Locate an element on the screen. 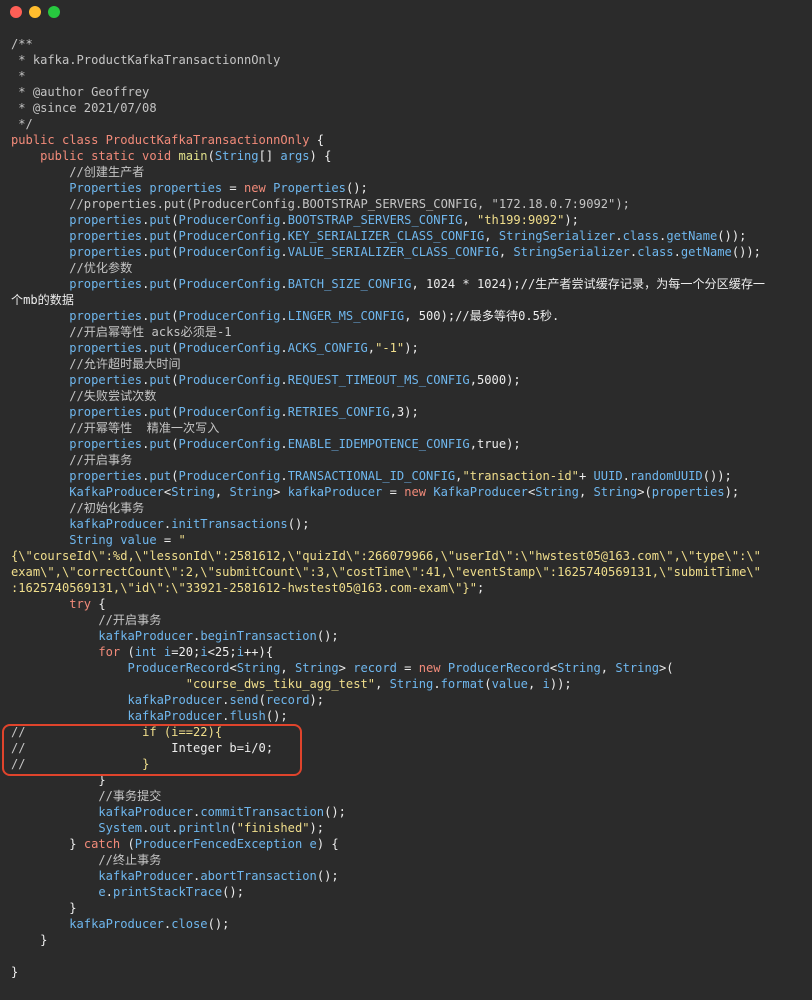 This screenshot has height=1000, width=812. code-token: ProducerRecord is located at coordinates (178, 668).